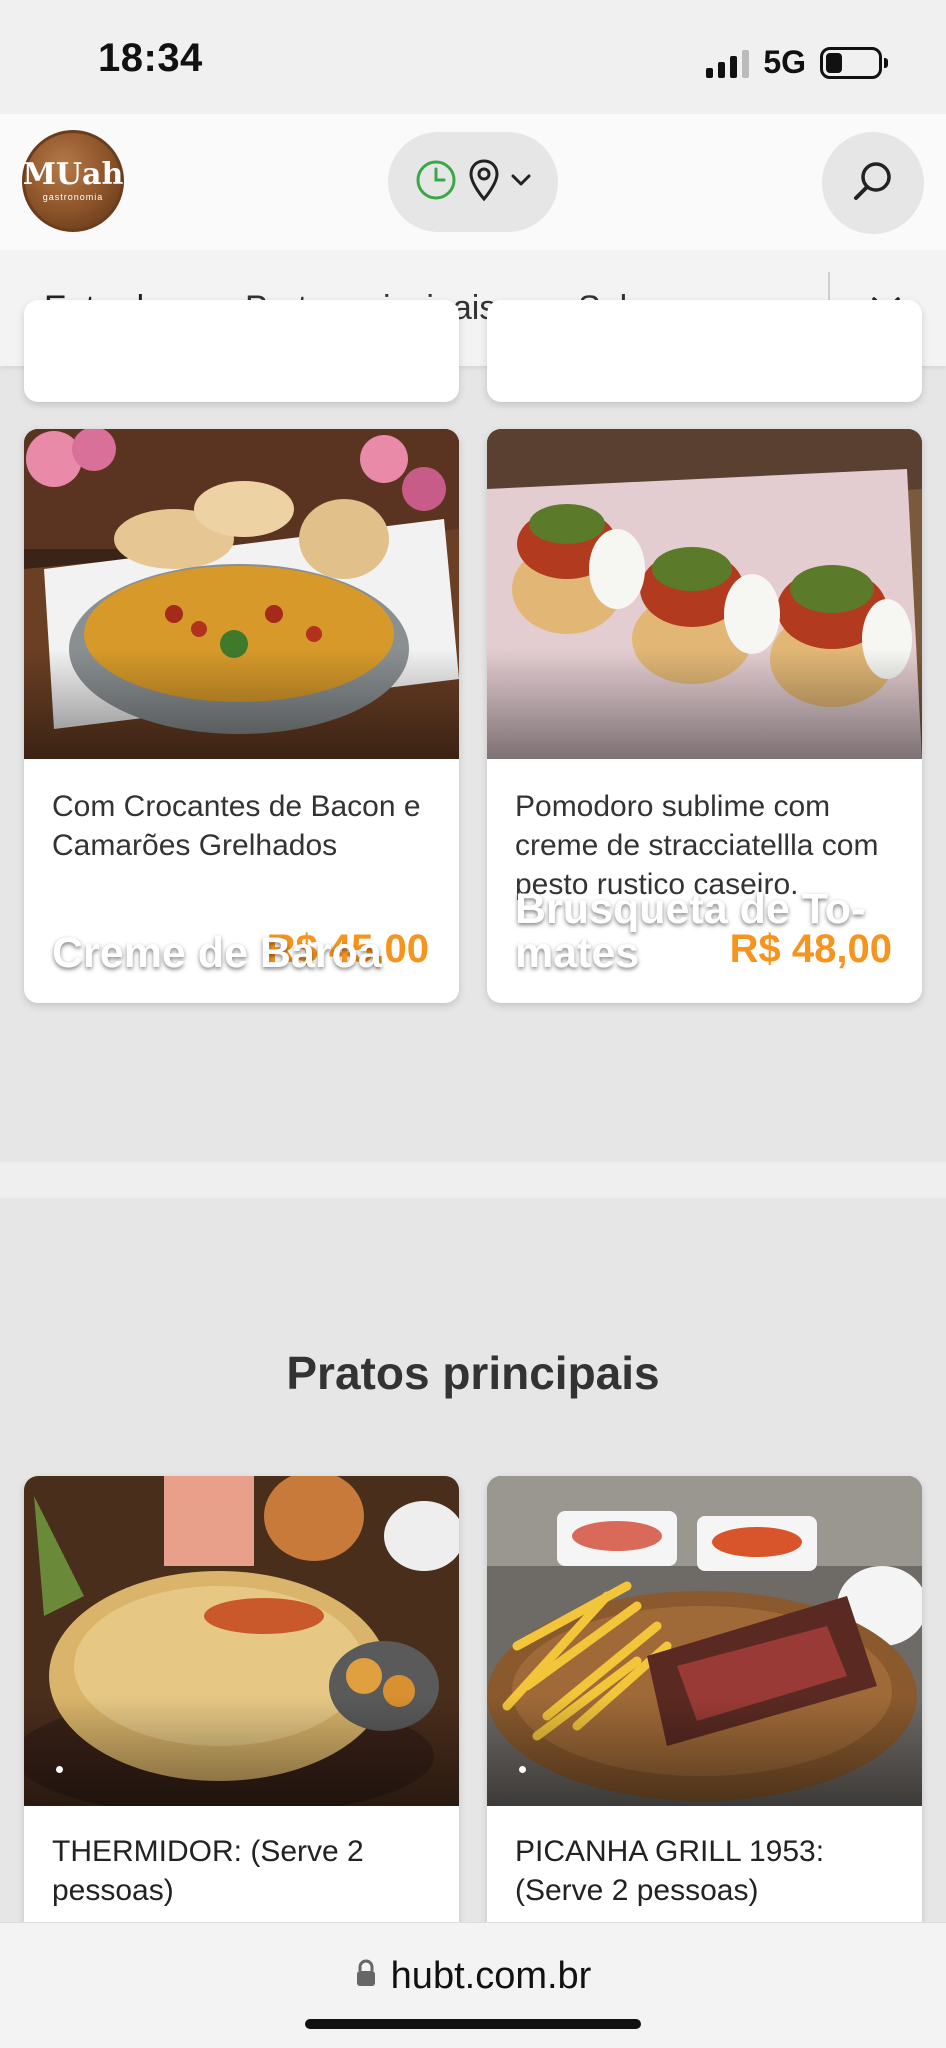  What do you see at coordinates (473, 57) in the screenshot?
I see `status-bar: 18:34 5G` at bounding box center [473, 57].